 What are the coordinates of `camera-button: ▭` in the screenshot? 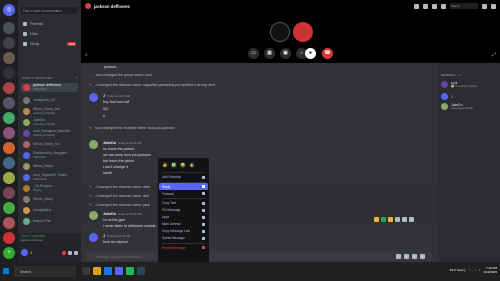 It's located at (253, 53).